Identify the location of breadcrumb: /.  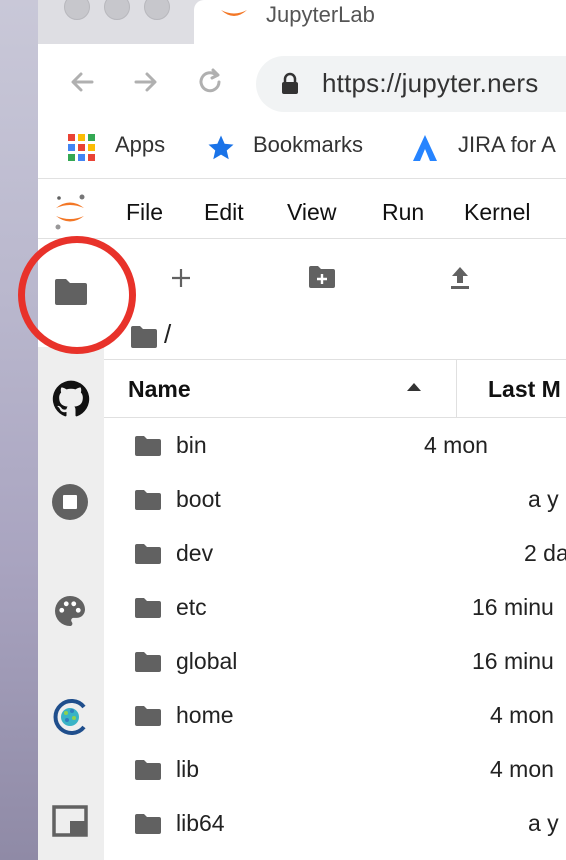
(335, 334).